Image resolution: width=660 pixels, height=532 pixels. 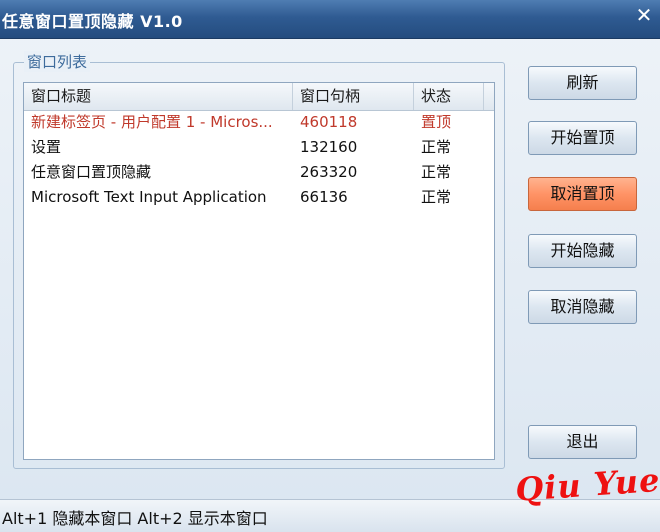 I want to click on start-hide-button: 开始隐藏, so click(x=582, y=251).